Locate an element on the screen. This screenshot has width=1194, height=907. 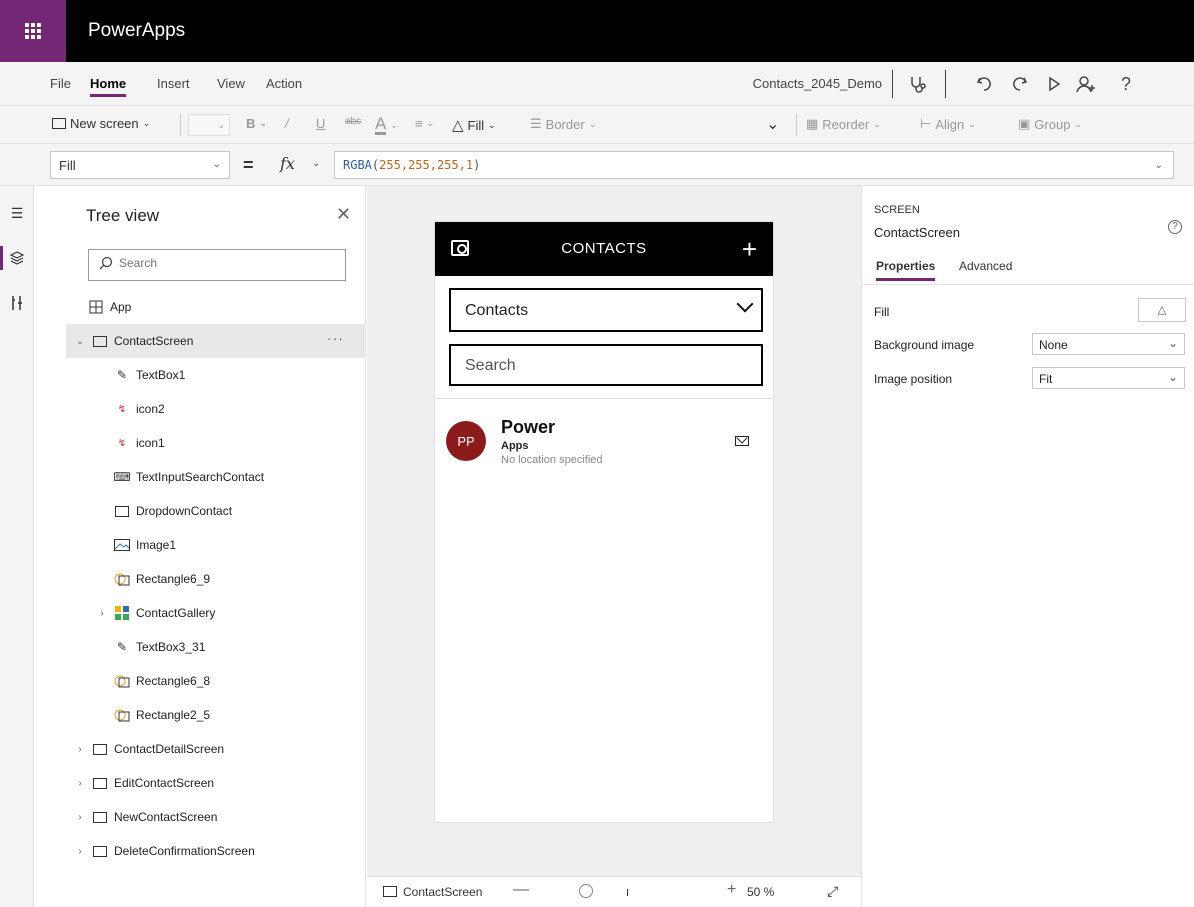
background-image-dropdown: None ⌄ is located at coordinates (1108, 344).